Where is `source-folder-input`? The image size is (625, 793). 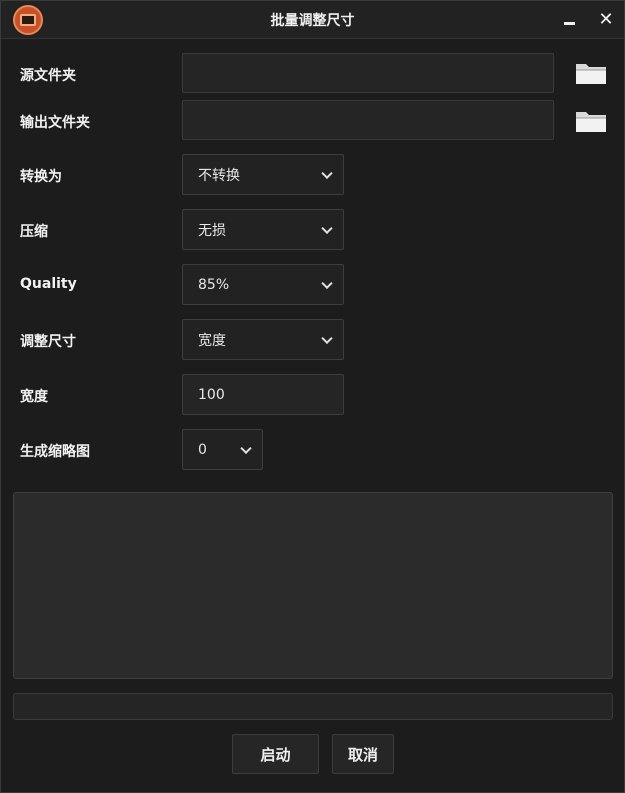 source-folder-input is located at coordinates (368, 73).